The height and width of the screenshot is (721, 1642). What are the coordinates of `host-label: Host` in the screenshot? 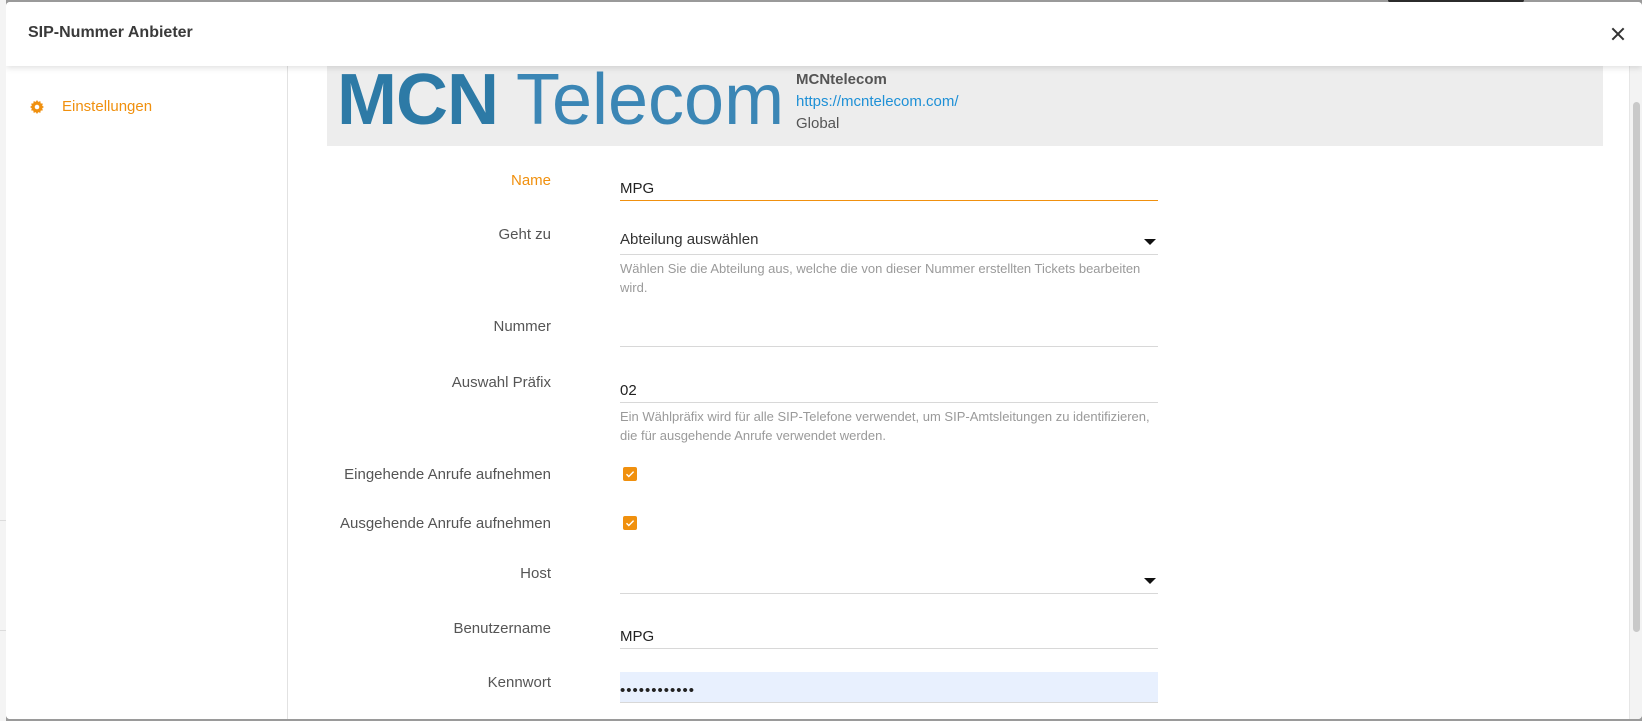 It's located at (535, 573).